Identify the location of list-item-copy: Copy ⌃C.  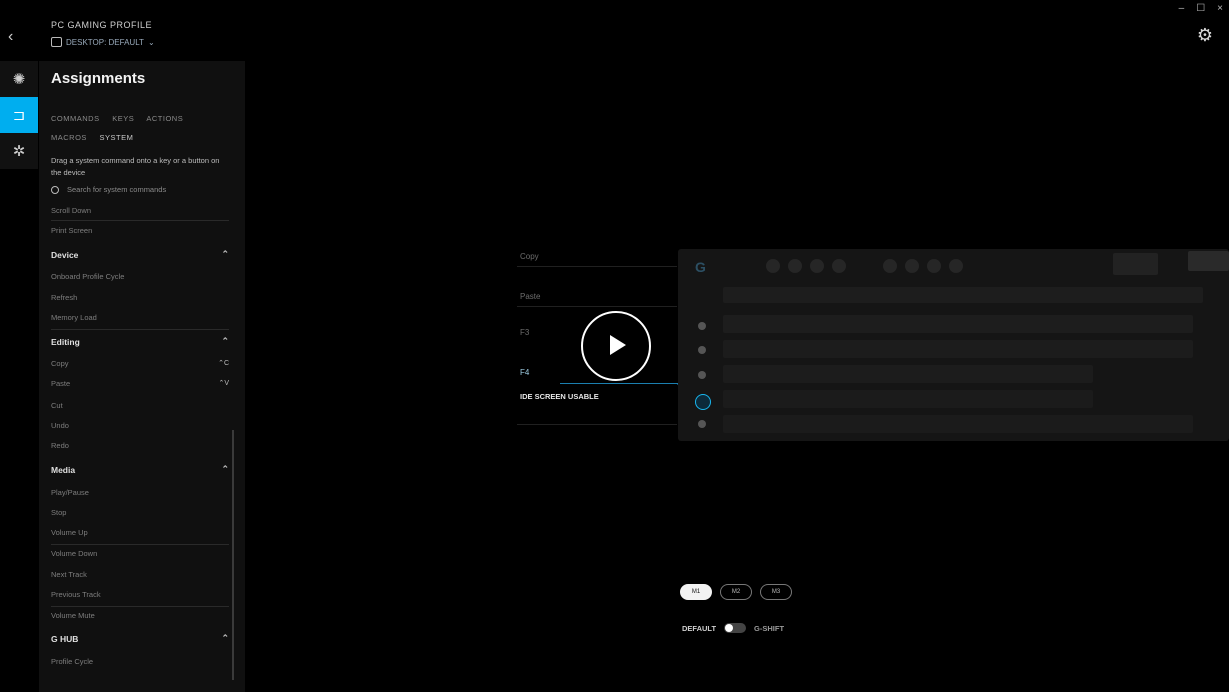
(140, 363).